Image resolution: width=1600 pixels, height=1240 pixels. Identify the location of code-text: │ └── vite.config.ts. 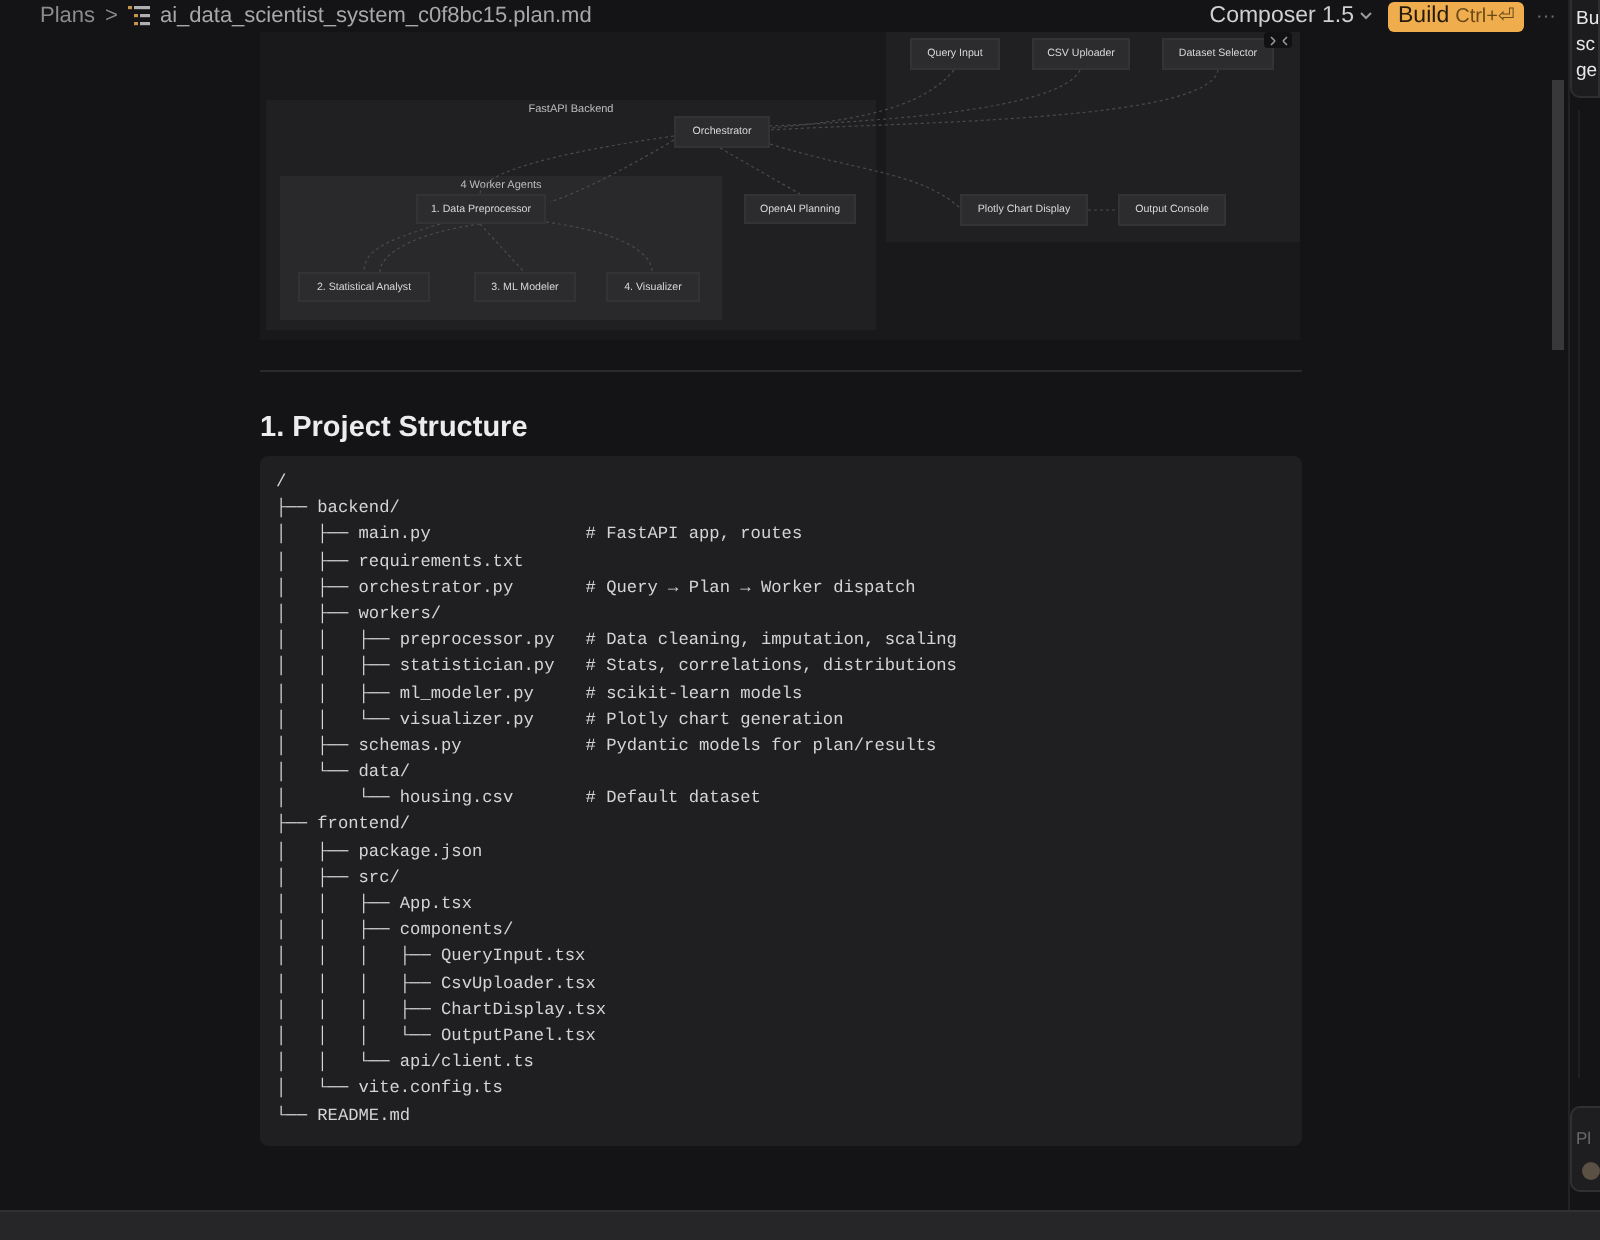
(389, 1089).